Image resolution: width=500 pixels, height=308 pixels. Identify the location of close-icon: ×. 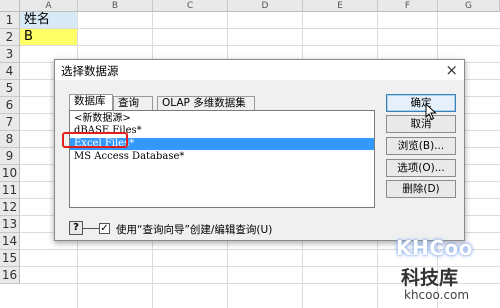
(451, 70).